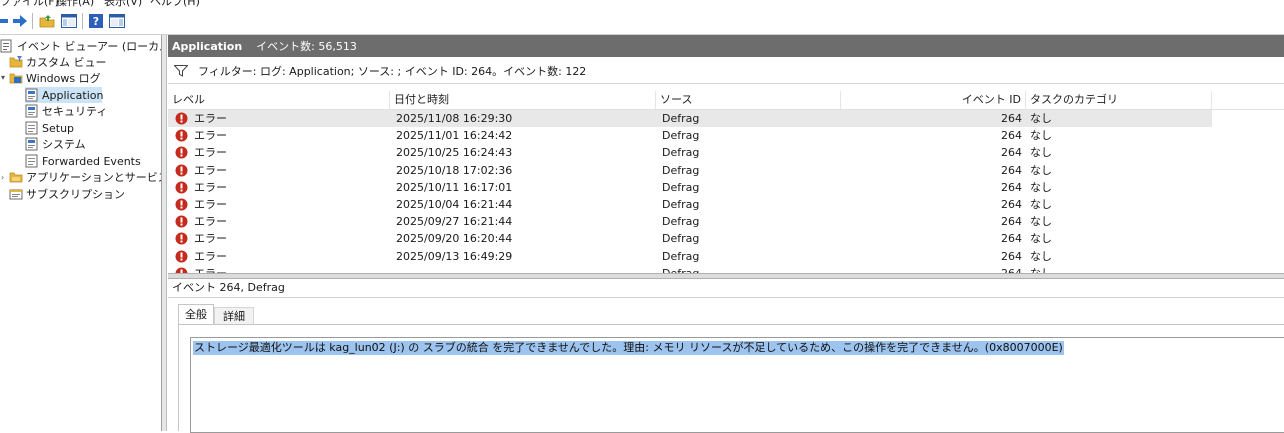 This screenshot has width=1284, height=433. Describe the element at coordinates (279, 100) in the screenshot. I see `column-header-level: レベル` at that location.